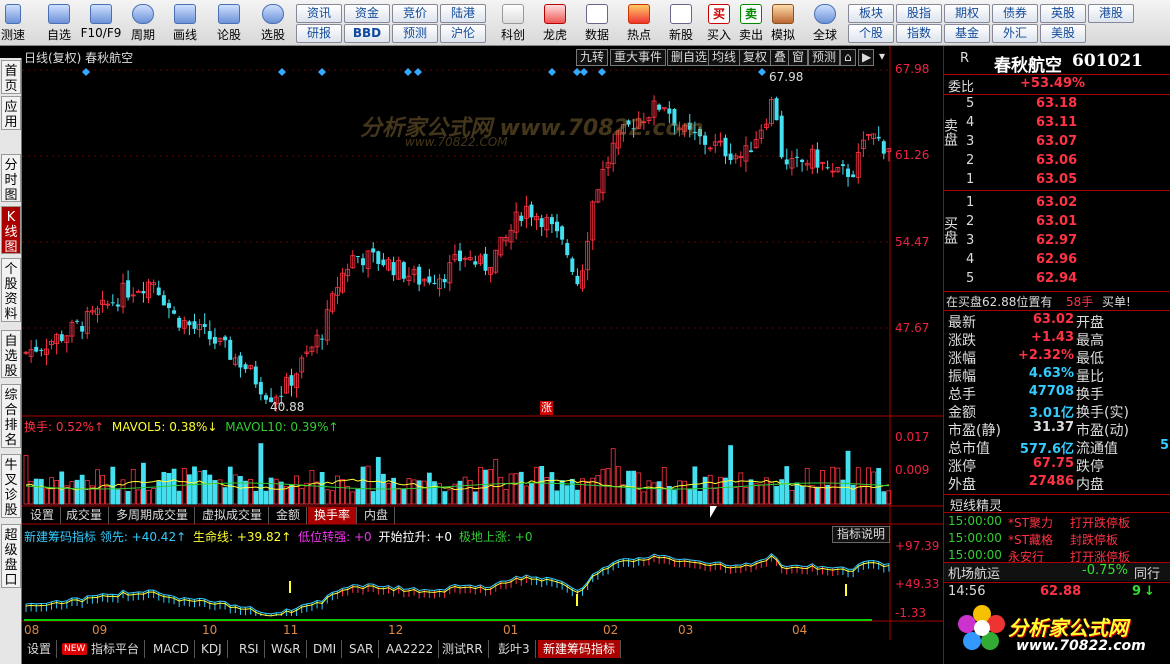 The image size is (1170, 664). What do you see at coordinates (415, 13) in the screenshot?
I see `auction-button: 竞价` at bounding box center [415, 13].